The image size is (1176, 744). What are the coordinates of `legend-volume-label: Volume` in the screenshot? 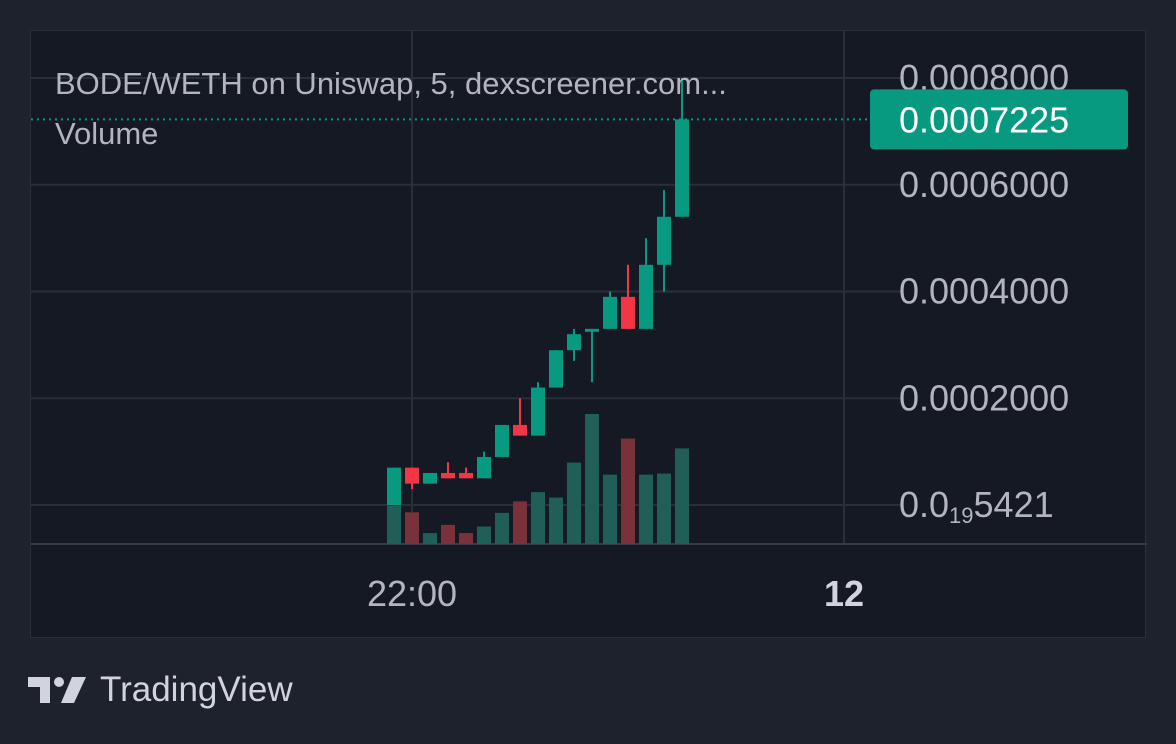 It's located at (107, 133).